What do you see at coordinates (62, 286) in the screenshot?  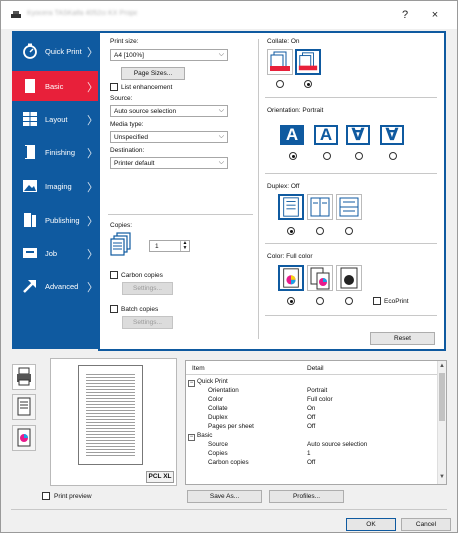 I see `sidebar-item-label: Advanced` at bounding box center [62, 286].